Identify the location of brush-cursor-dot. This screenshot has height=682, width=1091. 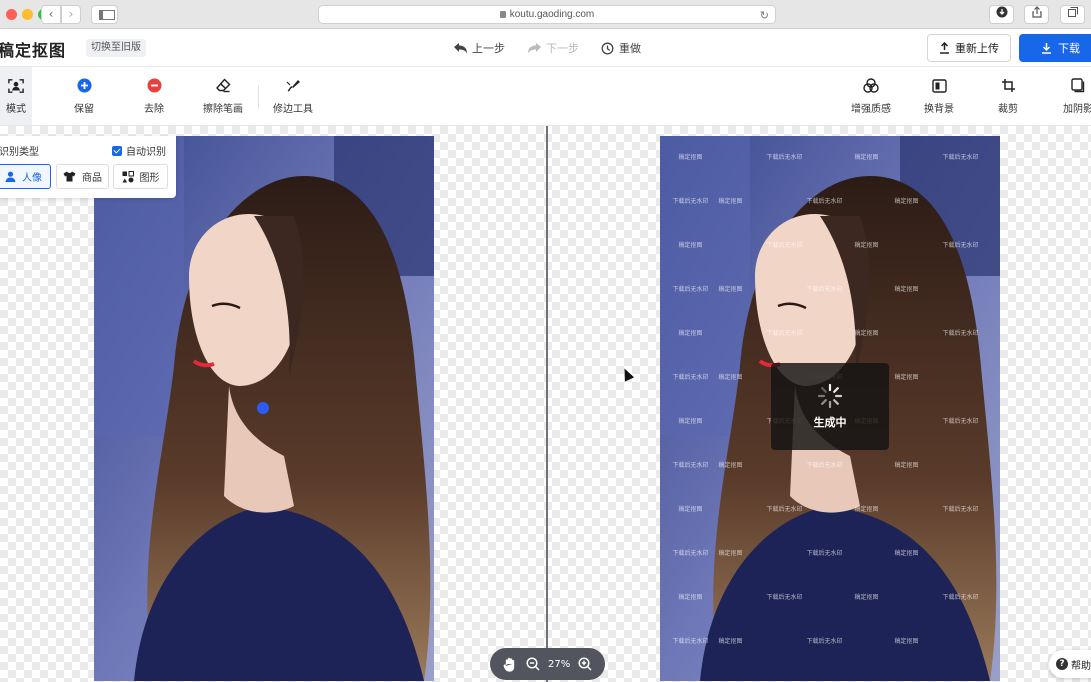
(263, 408).